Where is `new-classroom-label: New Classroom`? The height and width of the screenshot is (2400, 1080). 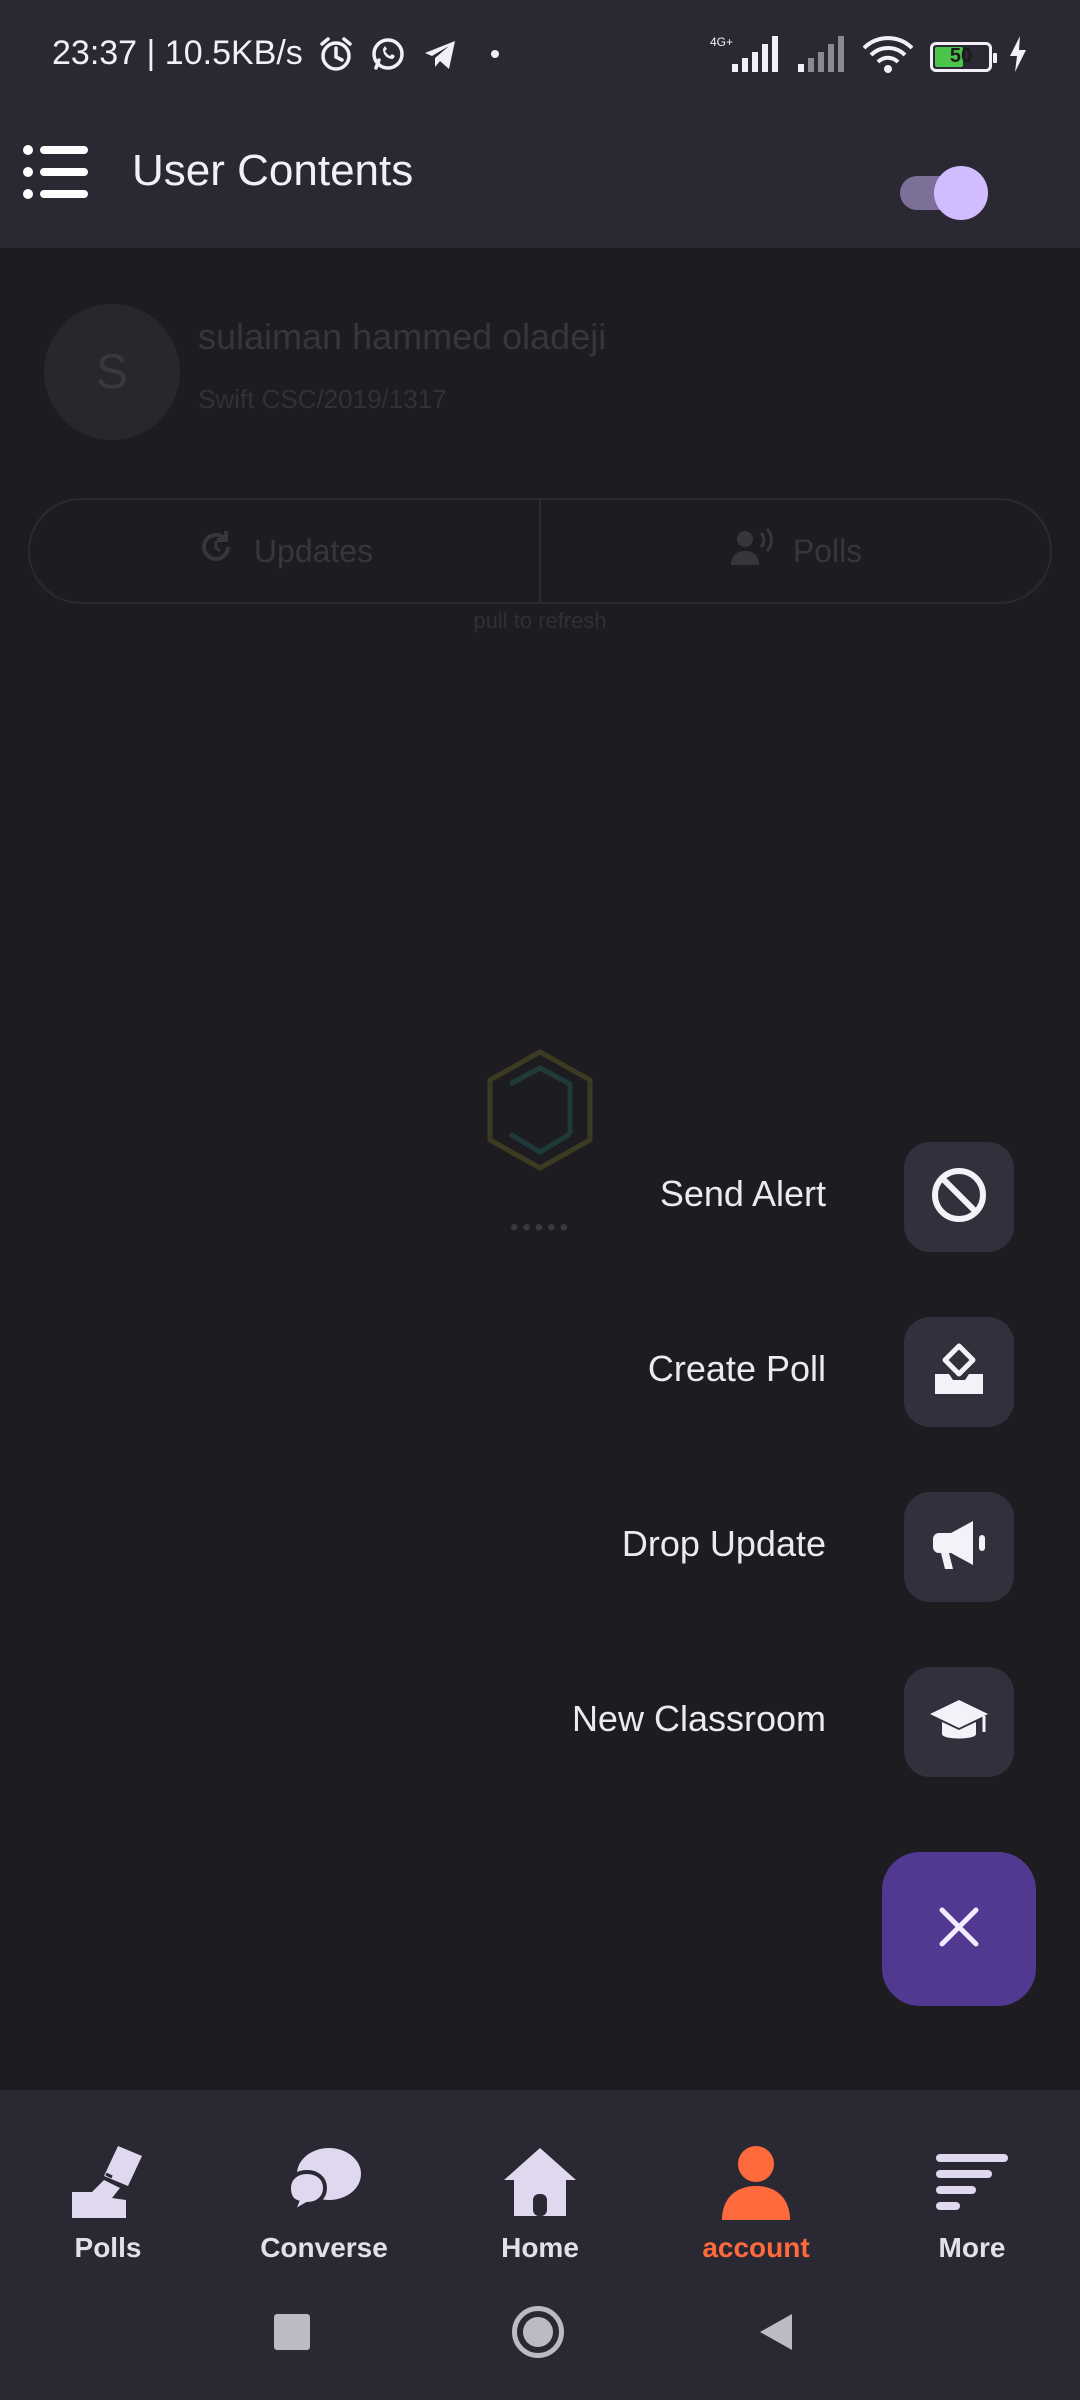
new-classroom-label: New Classroom is located at coordinates (699, 1719).